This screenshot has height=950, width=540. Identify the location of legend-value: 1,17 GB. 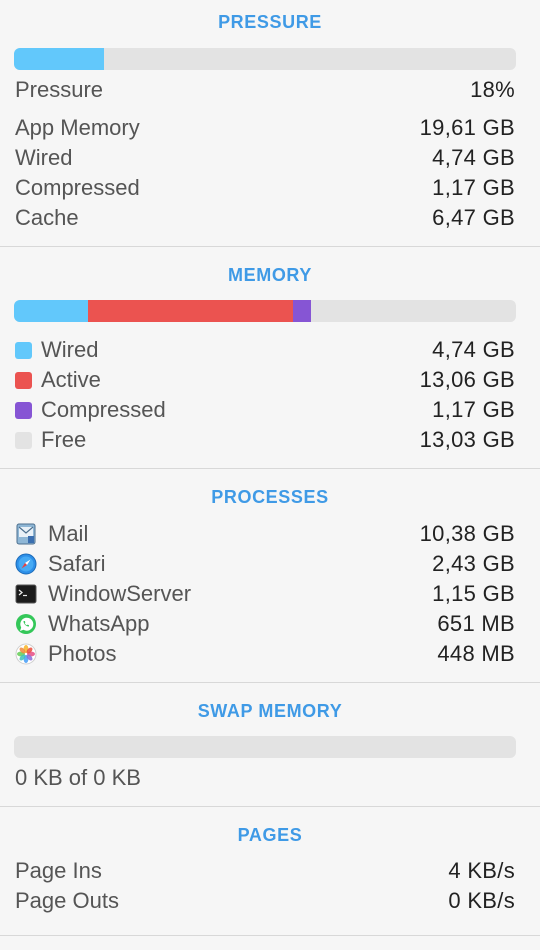
(473, 409).